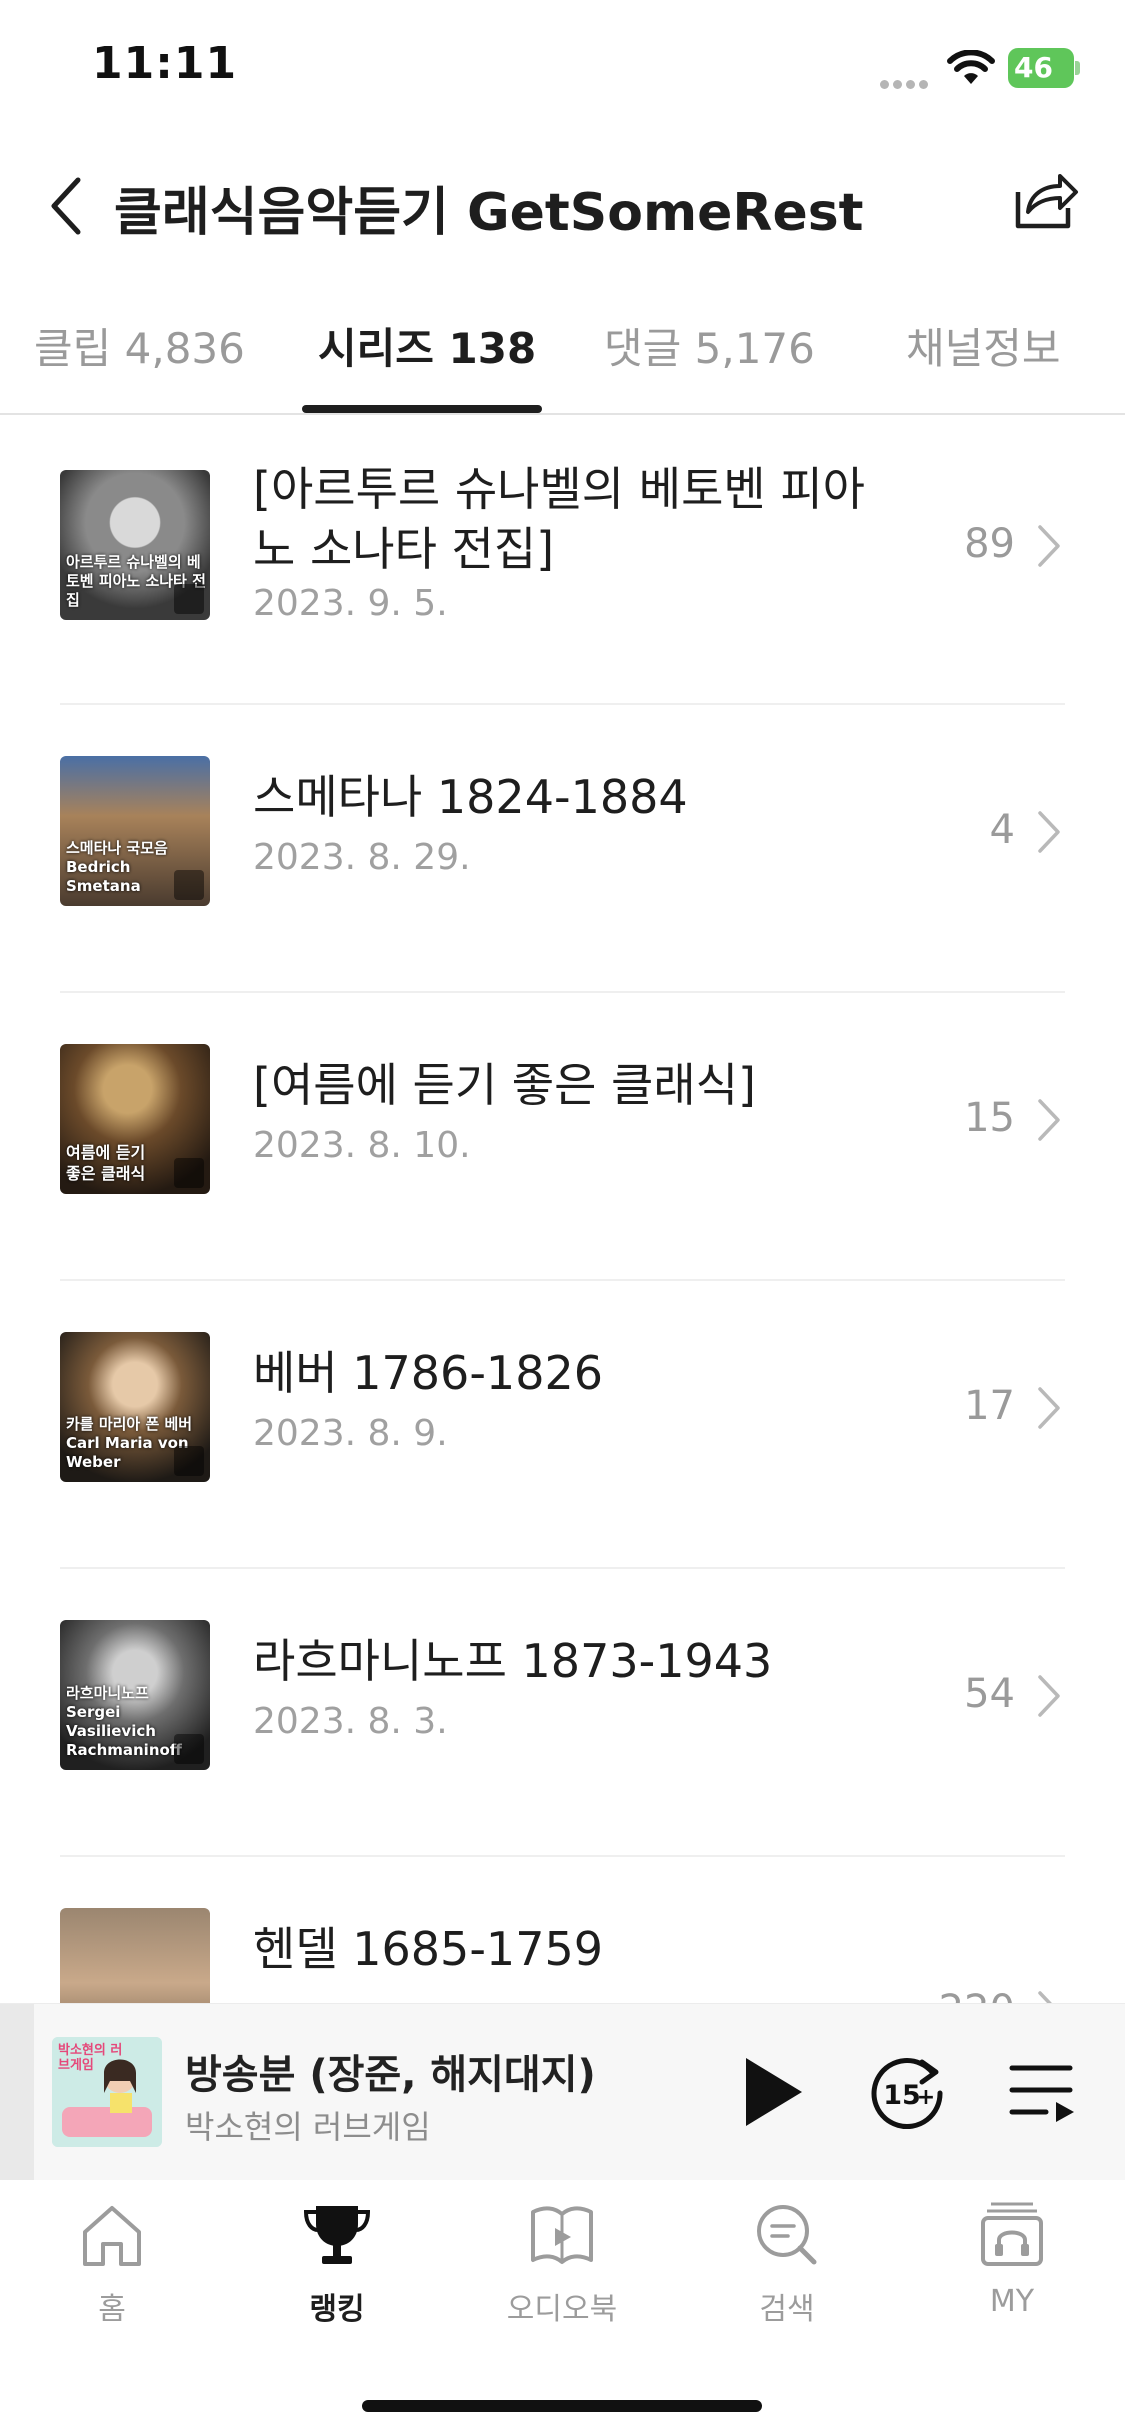 Image resolution: width=1125 pixels, height=2436 pixels. I want to click on tab-channel-info: 채널정보, so click(983, 345).